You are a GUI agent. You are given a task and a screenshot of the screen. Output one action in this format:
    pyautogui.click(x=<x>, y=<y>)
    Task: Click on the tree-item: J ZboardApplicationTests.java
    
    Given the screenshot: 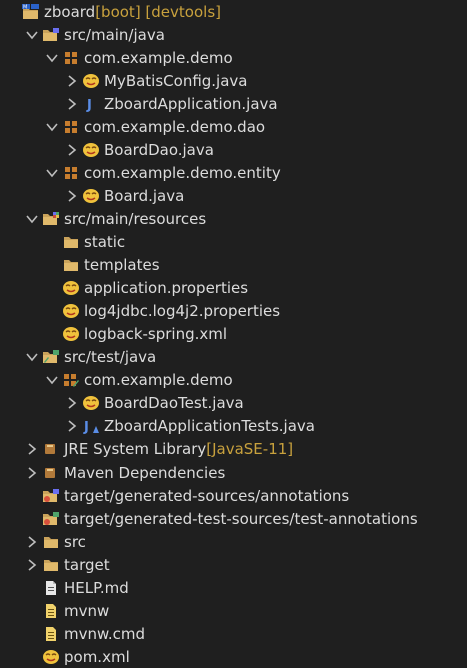 What is the action you would take?
    pyautogui.click(x=233, y=426)
    